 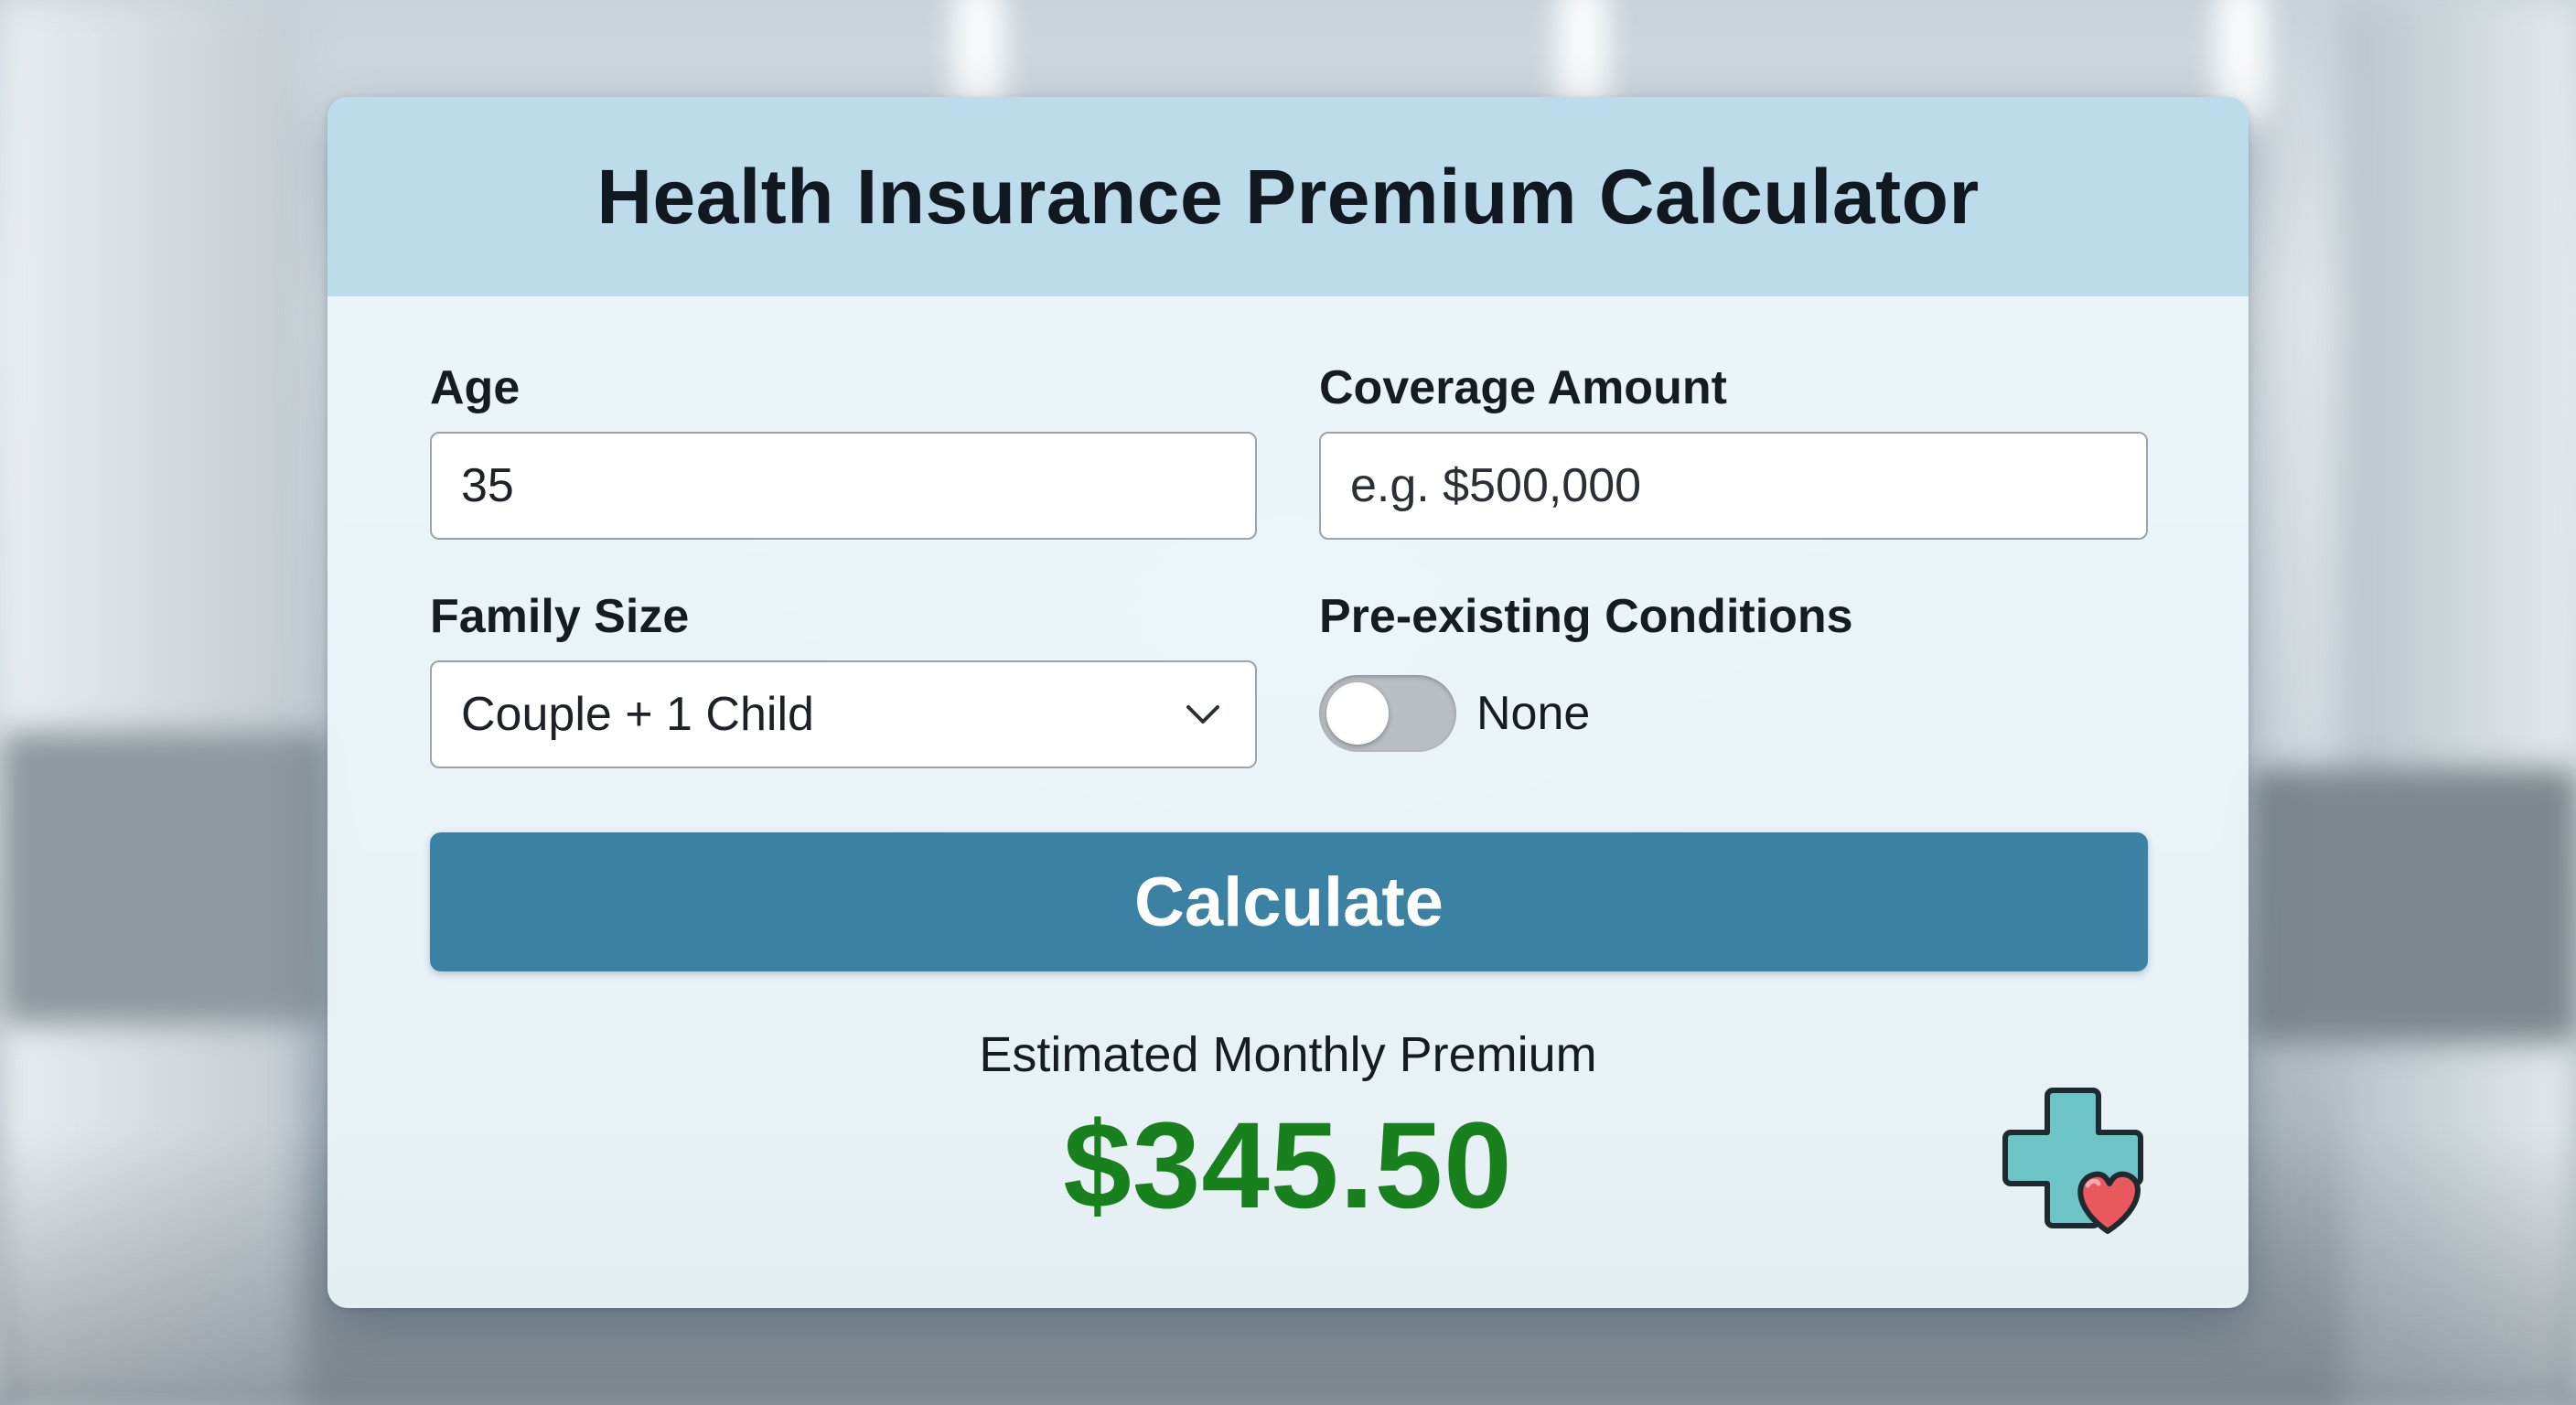 What do you see at coordinates (476, 387) in the screenshot?
I see `age-label: Age` at bounding box center [476, 387].